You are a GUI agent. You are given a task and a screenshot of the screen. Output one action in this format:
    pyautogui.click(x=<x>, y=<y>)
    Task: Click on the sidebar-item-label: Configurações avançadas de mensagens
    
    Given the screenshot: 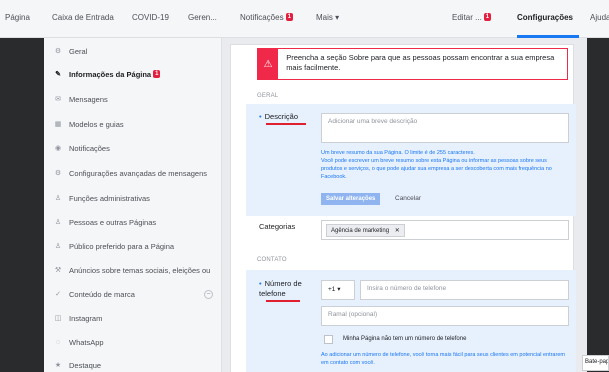 What is the action you would take?
    pyautogui.click(x=138, y=173)
    